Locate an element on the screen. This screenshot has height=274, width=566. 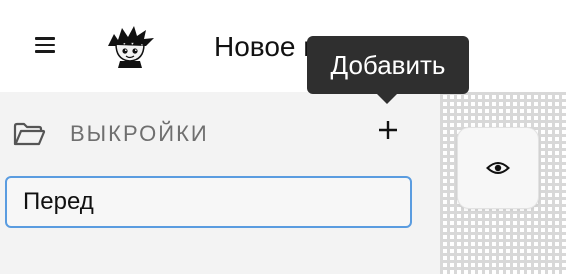
pattern-name-input is located at coordinates (208, 202).